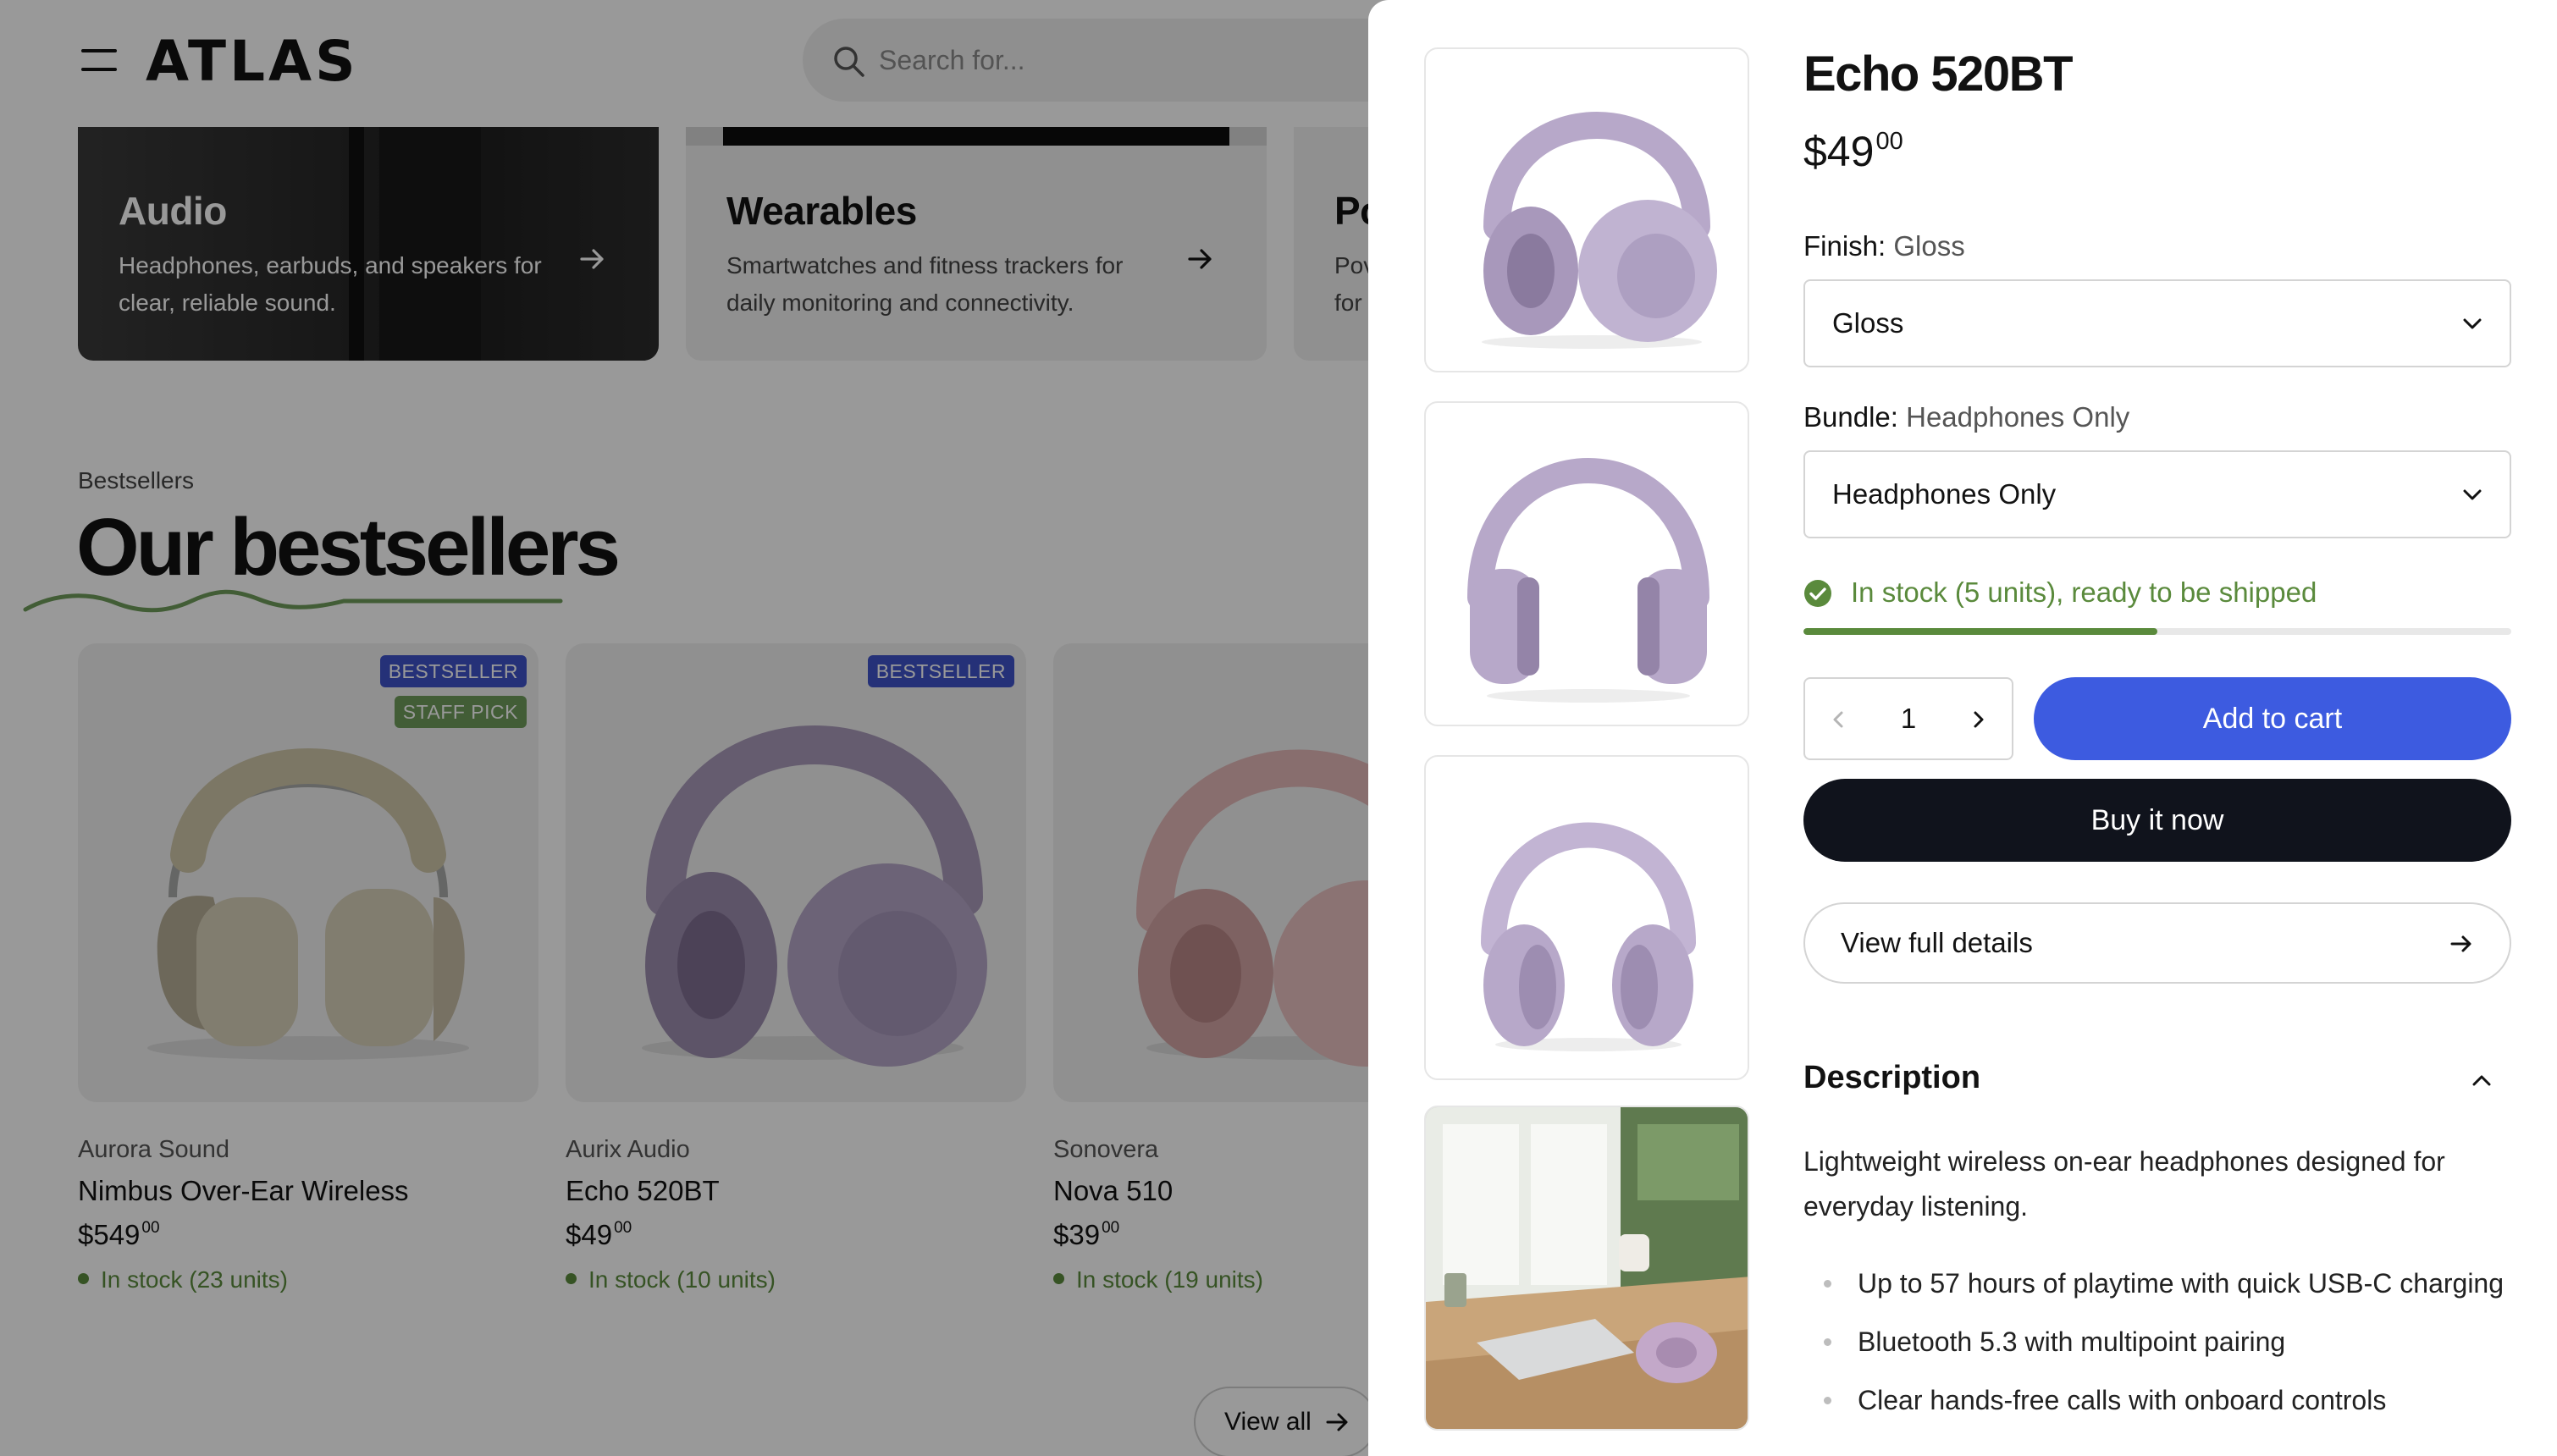 This screenshot has width=2557, height=1456. Describe the element at coordinates (2272, 719) in the screenshot. I see `add-to-cart-button: Add to cart` at that location.